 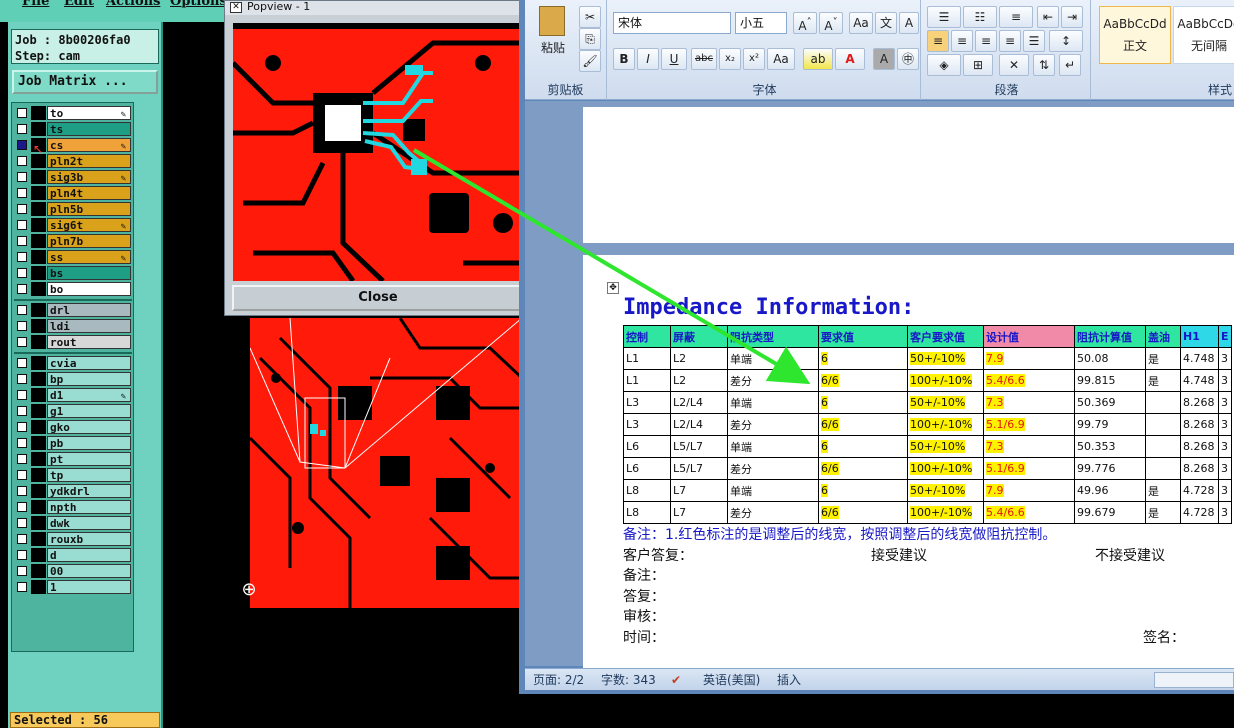 I want to click on italic-icon: I, so click(x=648, y=59).